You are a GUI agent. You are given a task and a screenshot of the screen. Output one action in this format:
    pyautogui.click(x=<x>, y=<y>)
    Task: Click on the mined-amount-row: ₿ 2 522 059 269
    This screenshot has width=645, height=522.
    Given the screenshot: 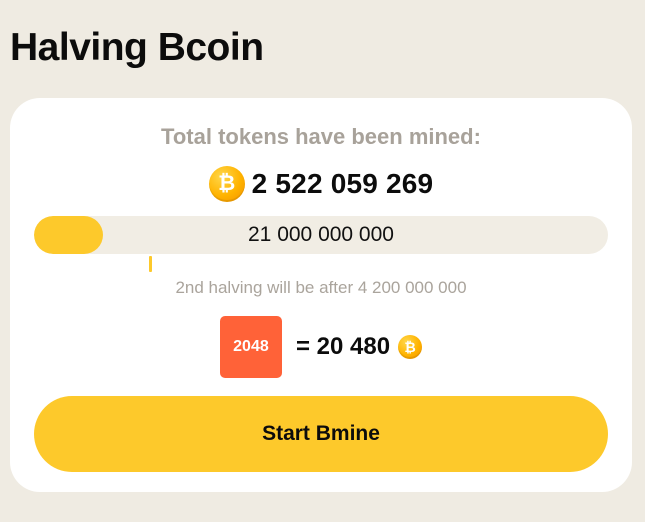 What is the action you would take?
    pyautogui.click(x=321, y=184)
    